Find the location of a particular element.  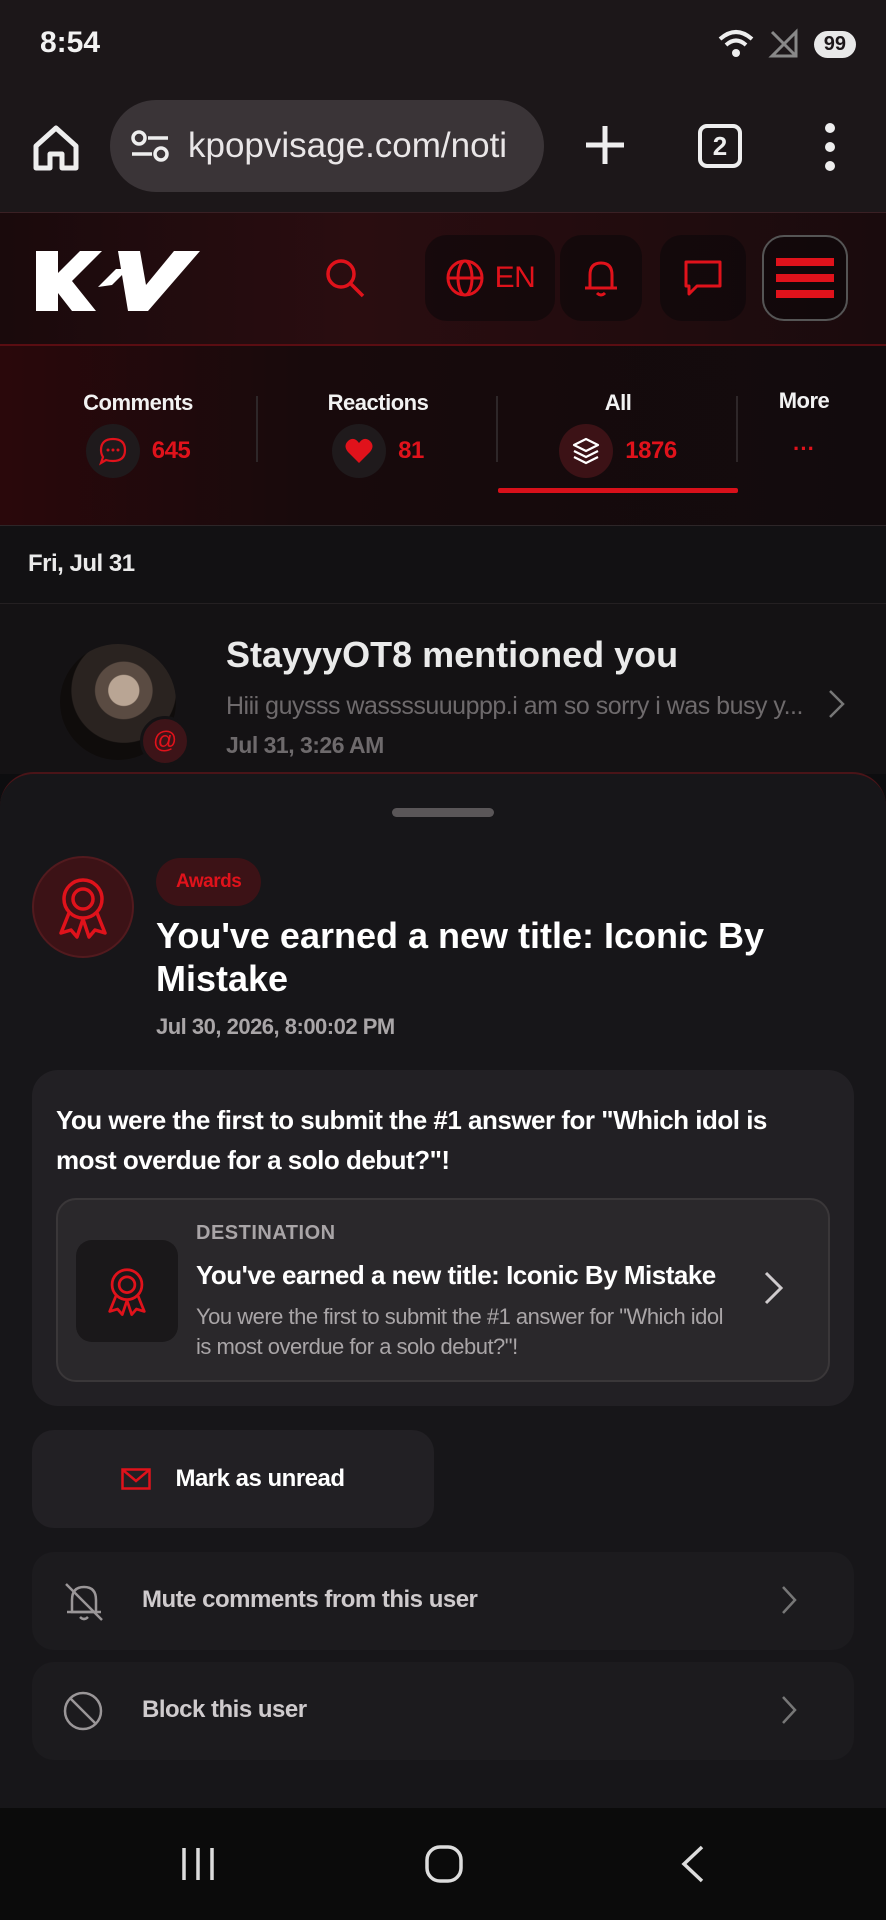

signal-off-icon is located at coordinates (783, 43).